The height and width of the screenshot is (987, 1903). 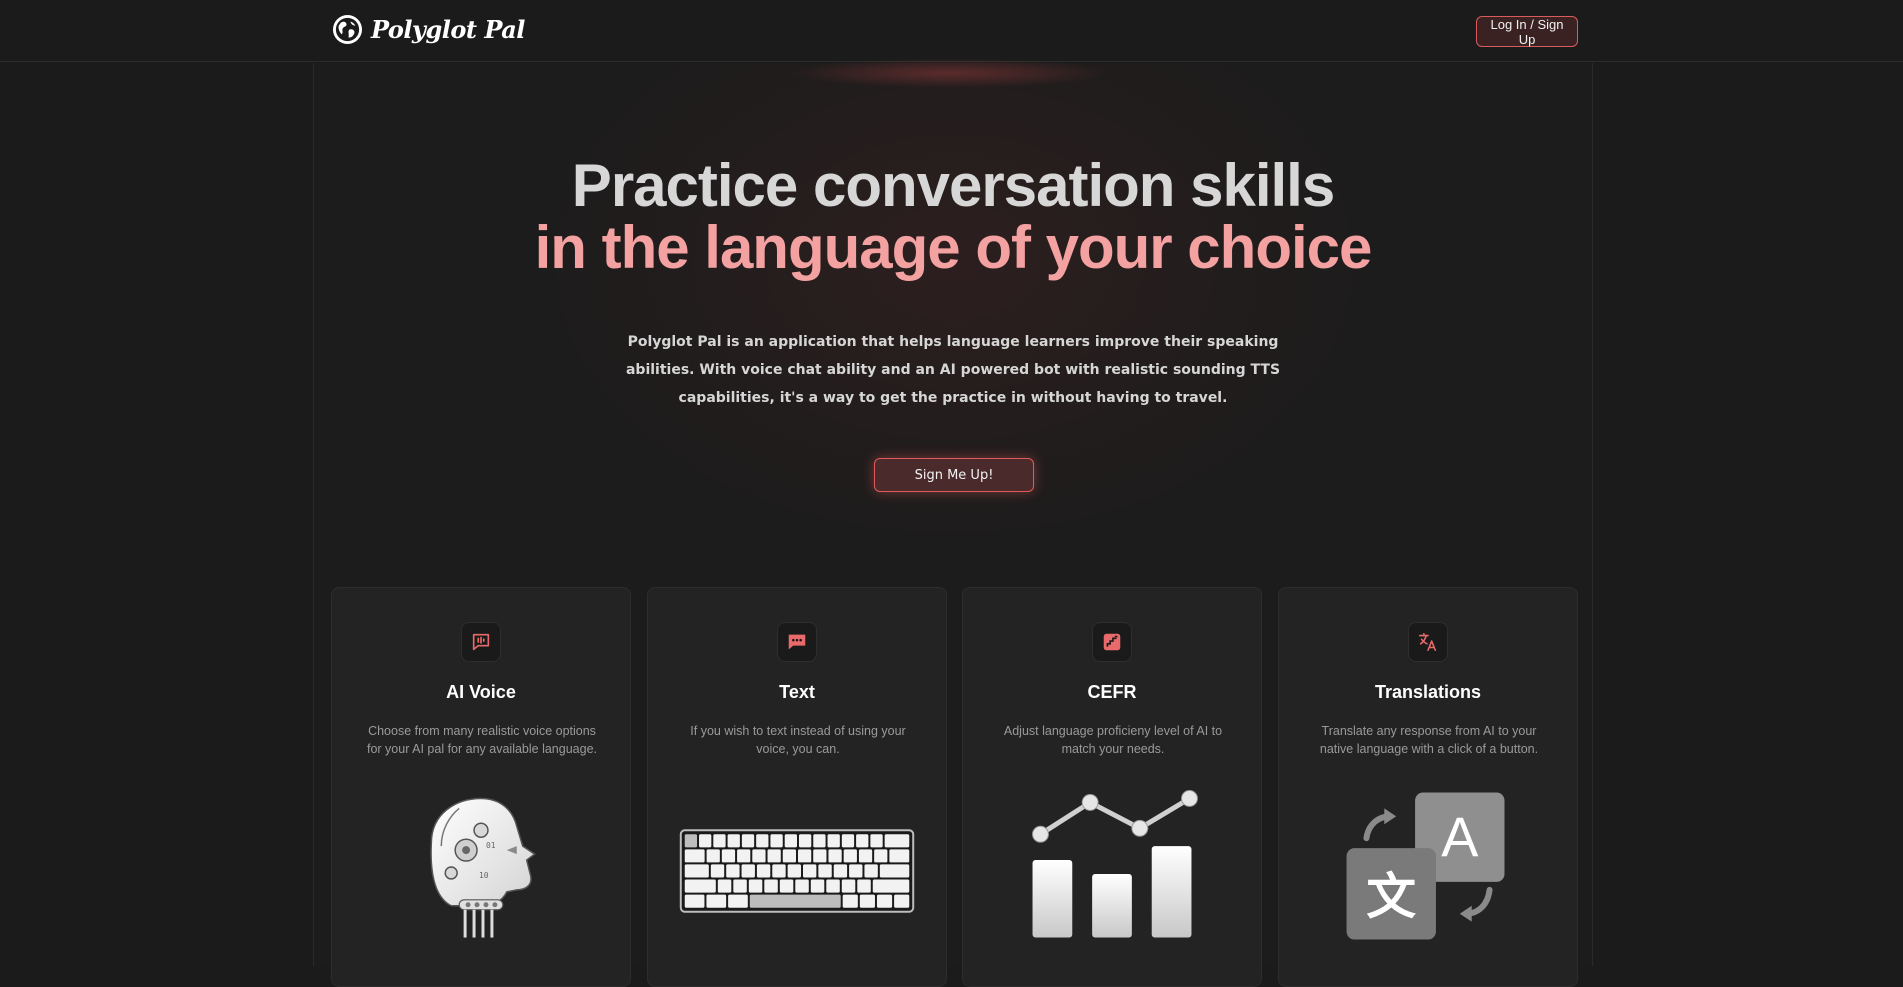 I want to click on feature-title: Translations, so click(x=1428, y=692).